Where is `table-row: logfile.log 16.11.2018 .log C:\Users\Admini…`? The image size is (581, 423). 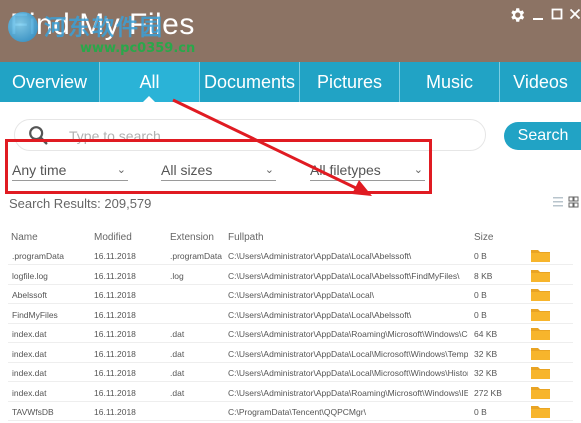
table-row: logfile.log 16.11.2018 .log C:\Users\Admini… is located at coordinates (290, 275).